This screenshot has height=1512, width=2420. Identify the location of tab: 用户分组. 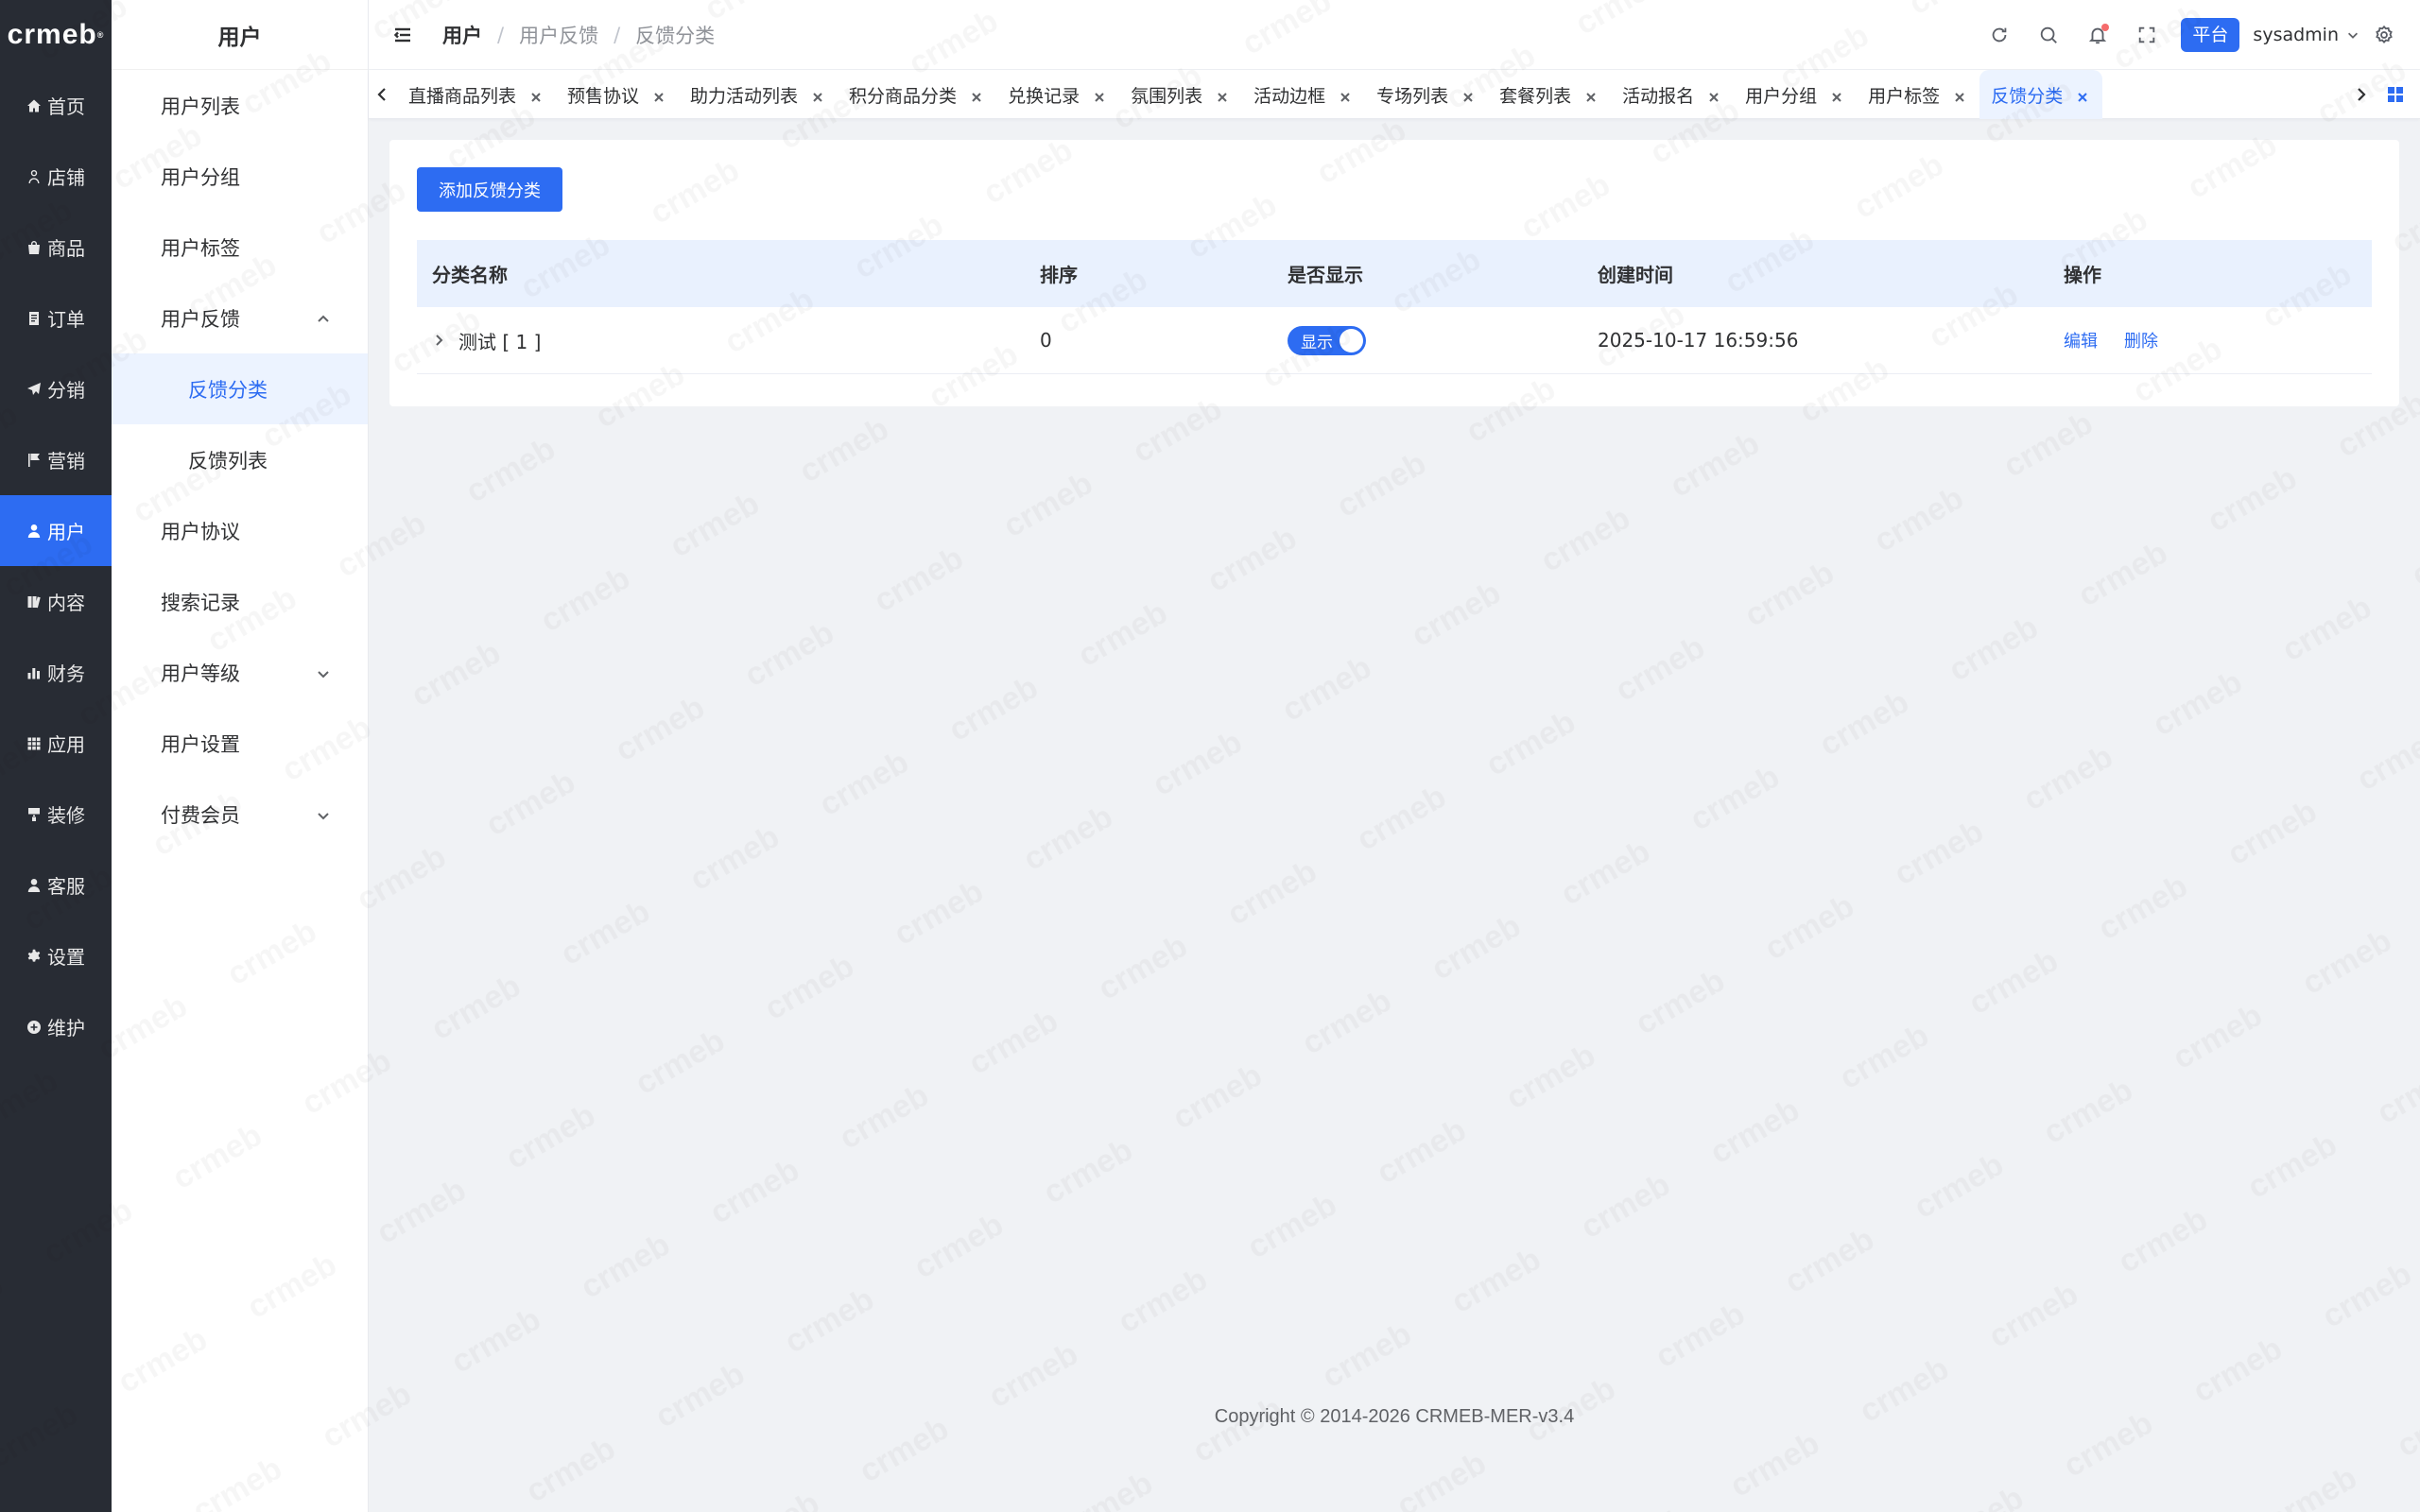
(1795, 94).